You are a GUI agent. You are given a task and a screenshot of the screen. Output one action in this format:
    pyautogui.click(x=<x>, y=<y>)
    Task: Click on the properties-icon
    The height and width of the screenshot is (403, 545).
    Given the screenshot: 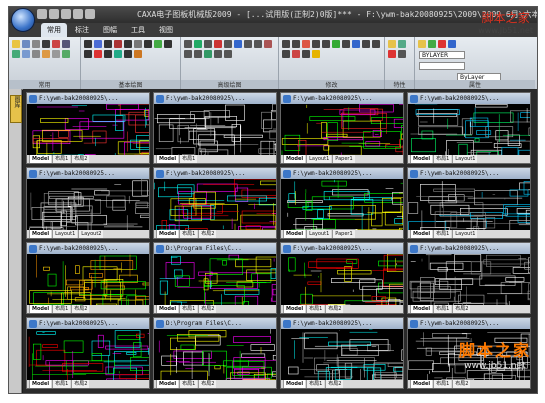 What is the action you would take?
    pyautogui.click(x=56, y=54)
    